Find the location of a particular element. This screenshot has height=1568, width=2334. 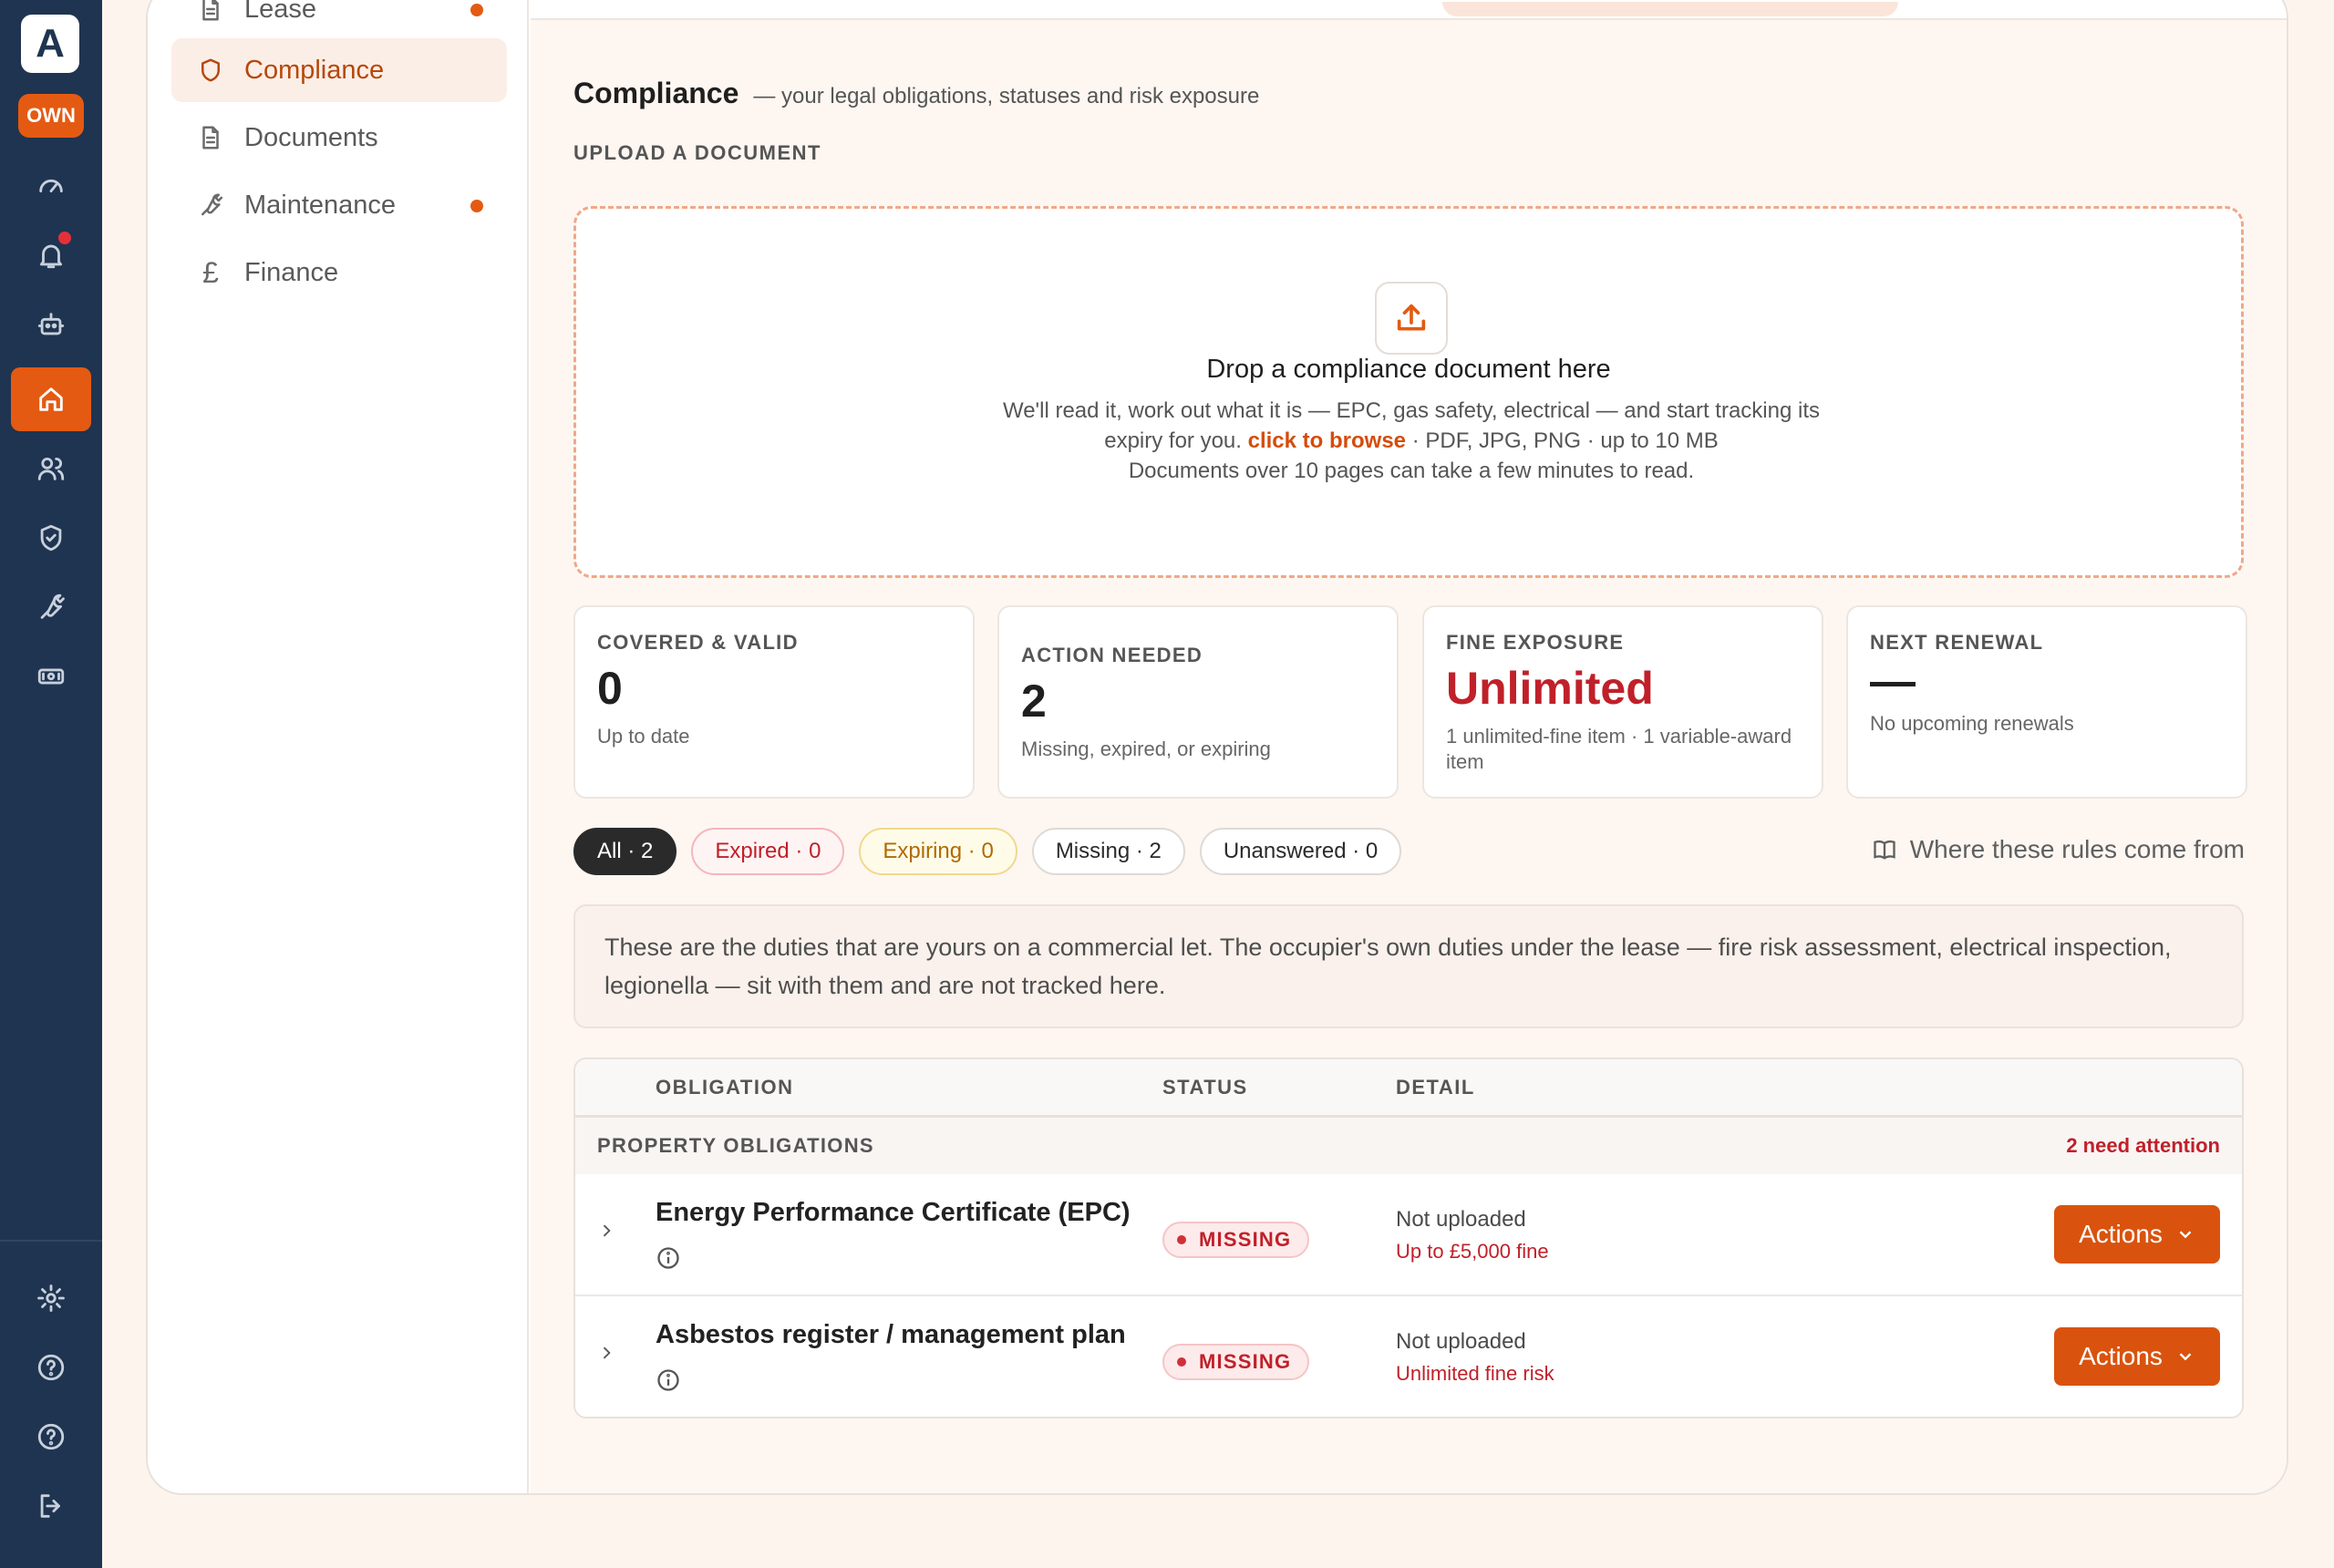

compliance-nav-button is located at coordinates (51, 538).